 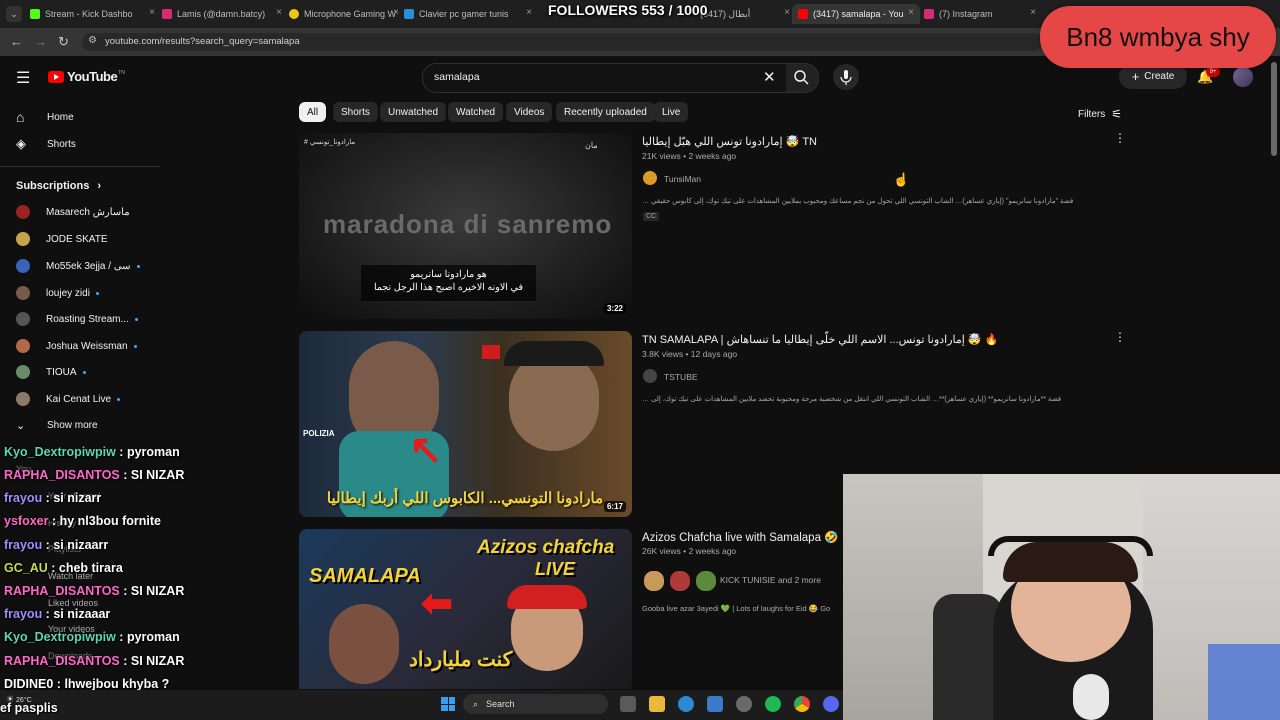 I want to click on page-scrollbar, so click(x=1274, y=109).